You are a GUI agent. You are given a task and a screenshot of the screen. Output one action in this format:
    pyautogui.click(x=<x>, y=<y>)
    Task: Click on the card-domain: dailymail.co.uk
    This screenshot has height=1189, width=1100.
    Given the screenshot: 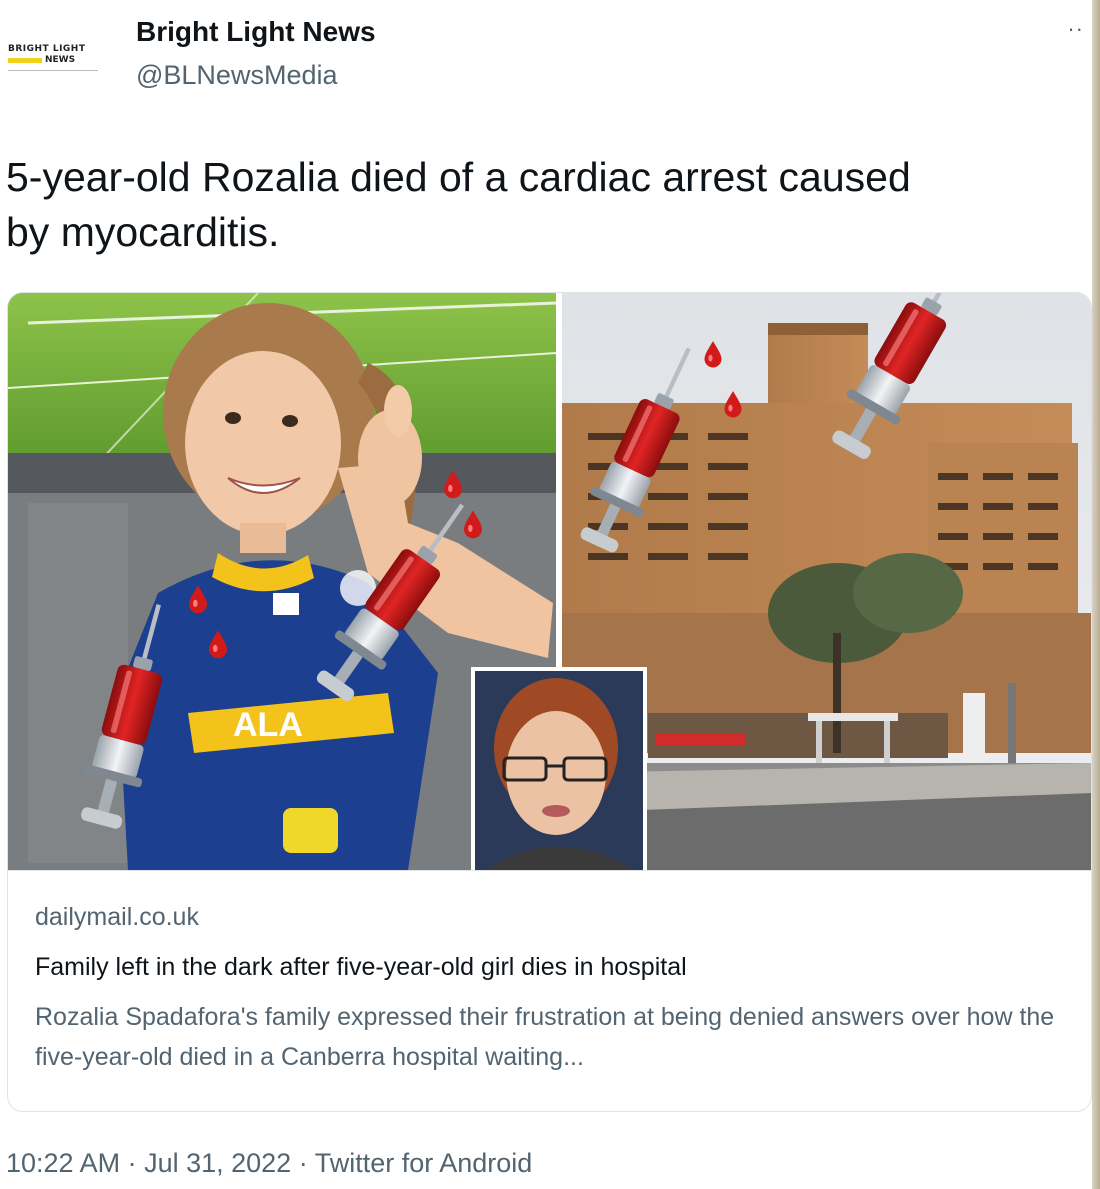 What is the action you would take?
    pyautogui.click(x=117, y=917)
    